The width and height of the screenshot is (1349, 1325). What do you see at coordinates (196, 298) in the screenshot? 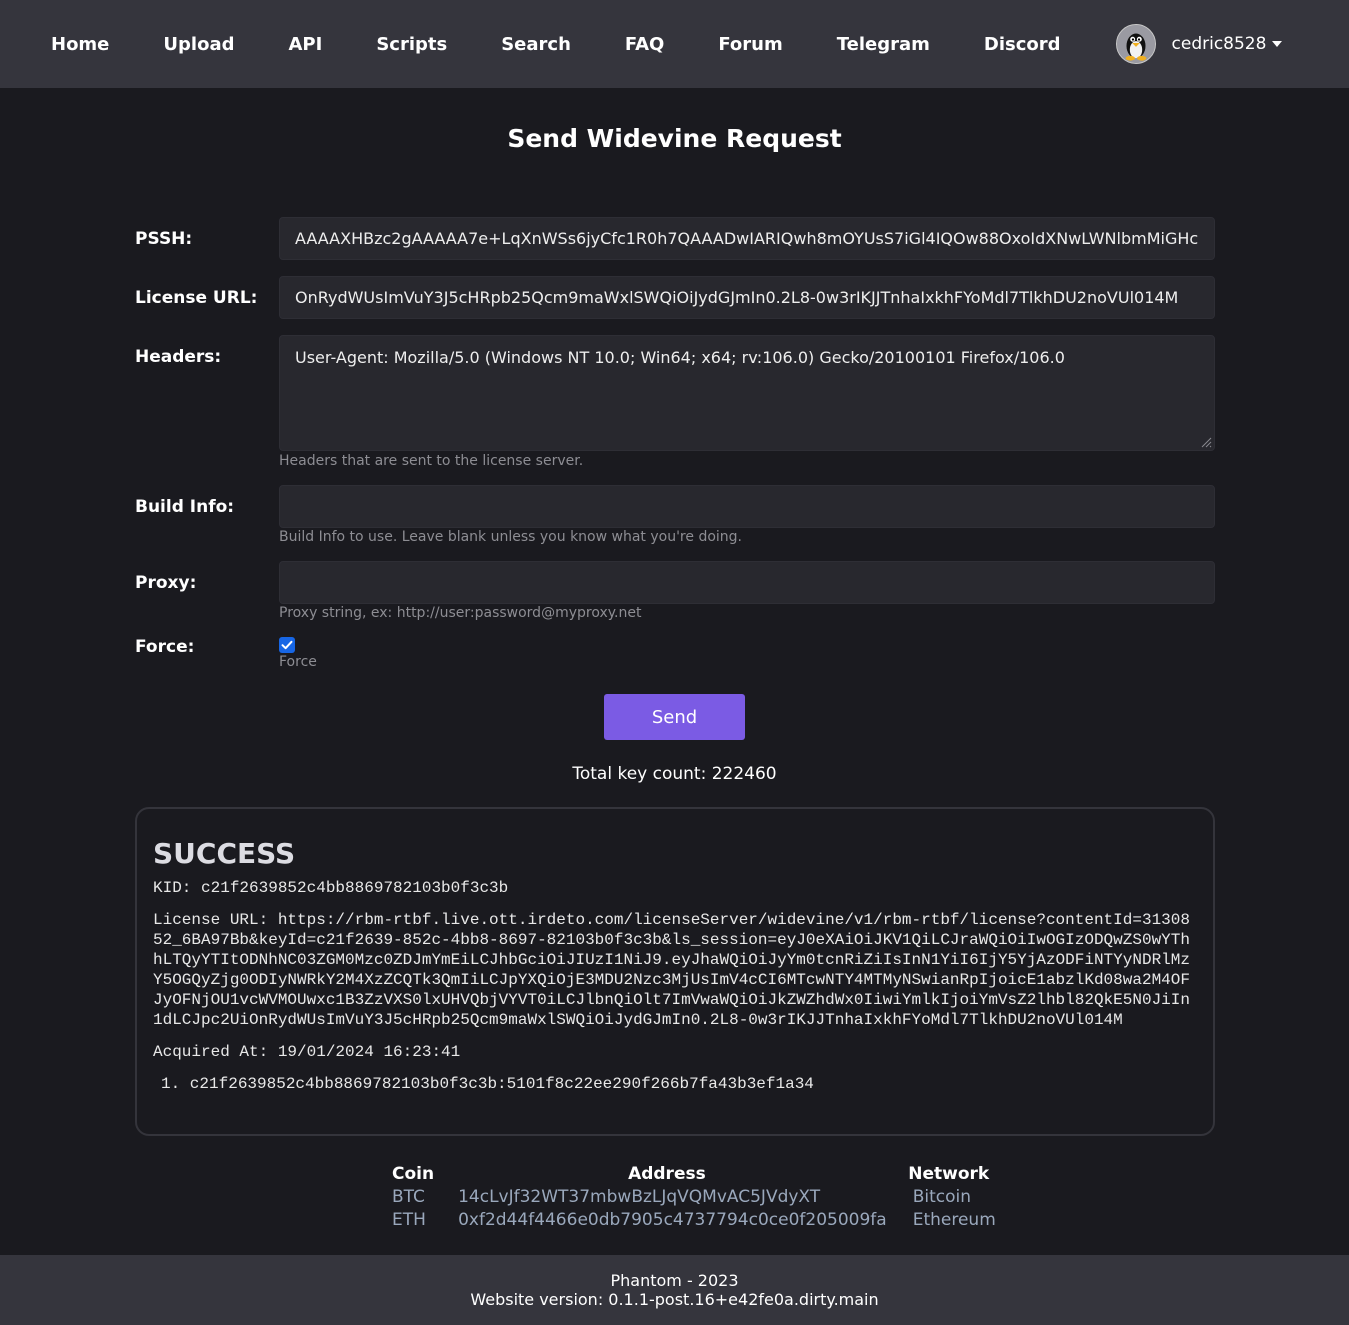
I see `license-url-label: License URL:` at bounding box center [196, 298].